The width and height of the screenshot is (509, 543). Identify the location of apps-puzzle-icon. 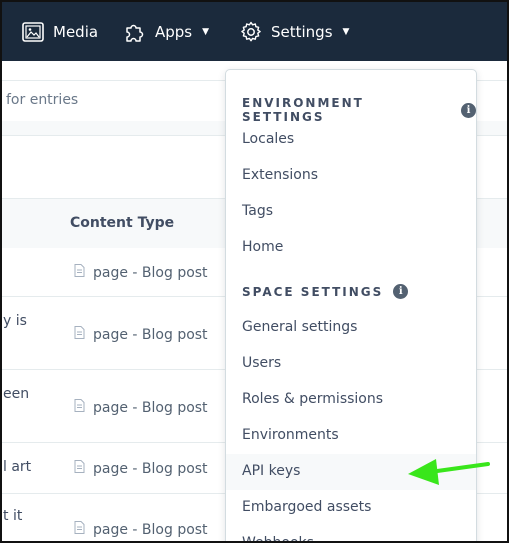
(135, 32).